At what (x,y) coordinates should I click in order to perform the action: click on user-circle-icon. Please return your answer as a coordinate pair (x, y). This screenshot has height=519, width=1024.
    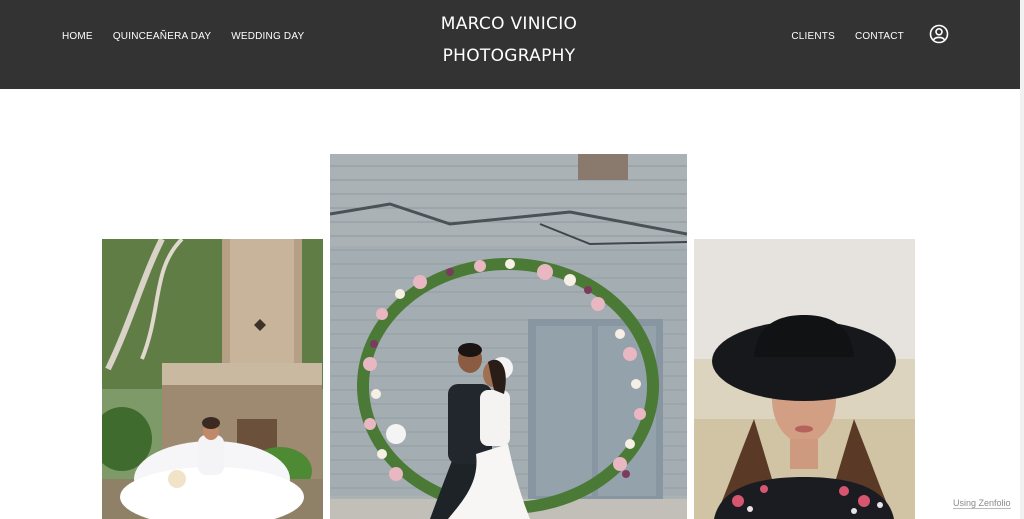
    Looking at the image, I should click on (939, 34).